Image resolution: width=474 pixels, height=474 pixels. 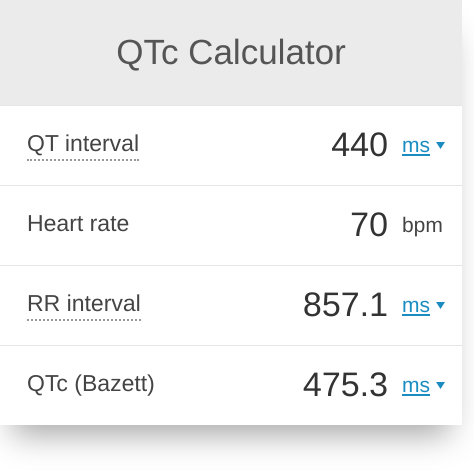 What do you see at coordinates (83, 145) in the screenshot?
I see `field-label: QT interval` at bounding box center [83, 145].